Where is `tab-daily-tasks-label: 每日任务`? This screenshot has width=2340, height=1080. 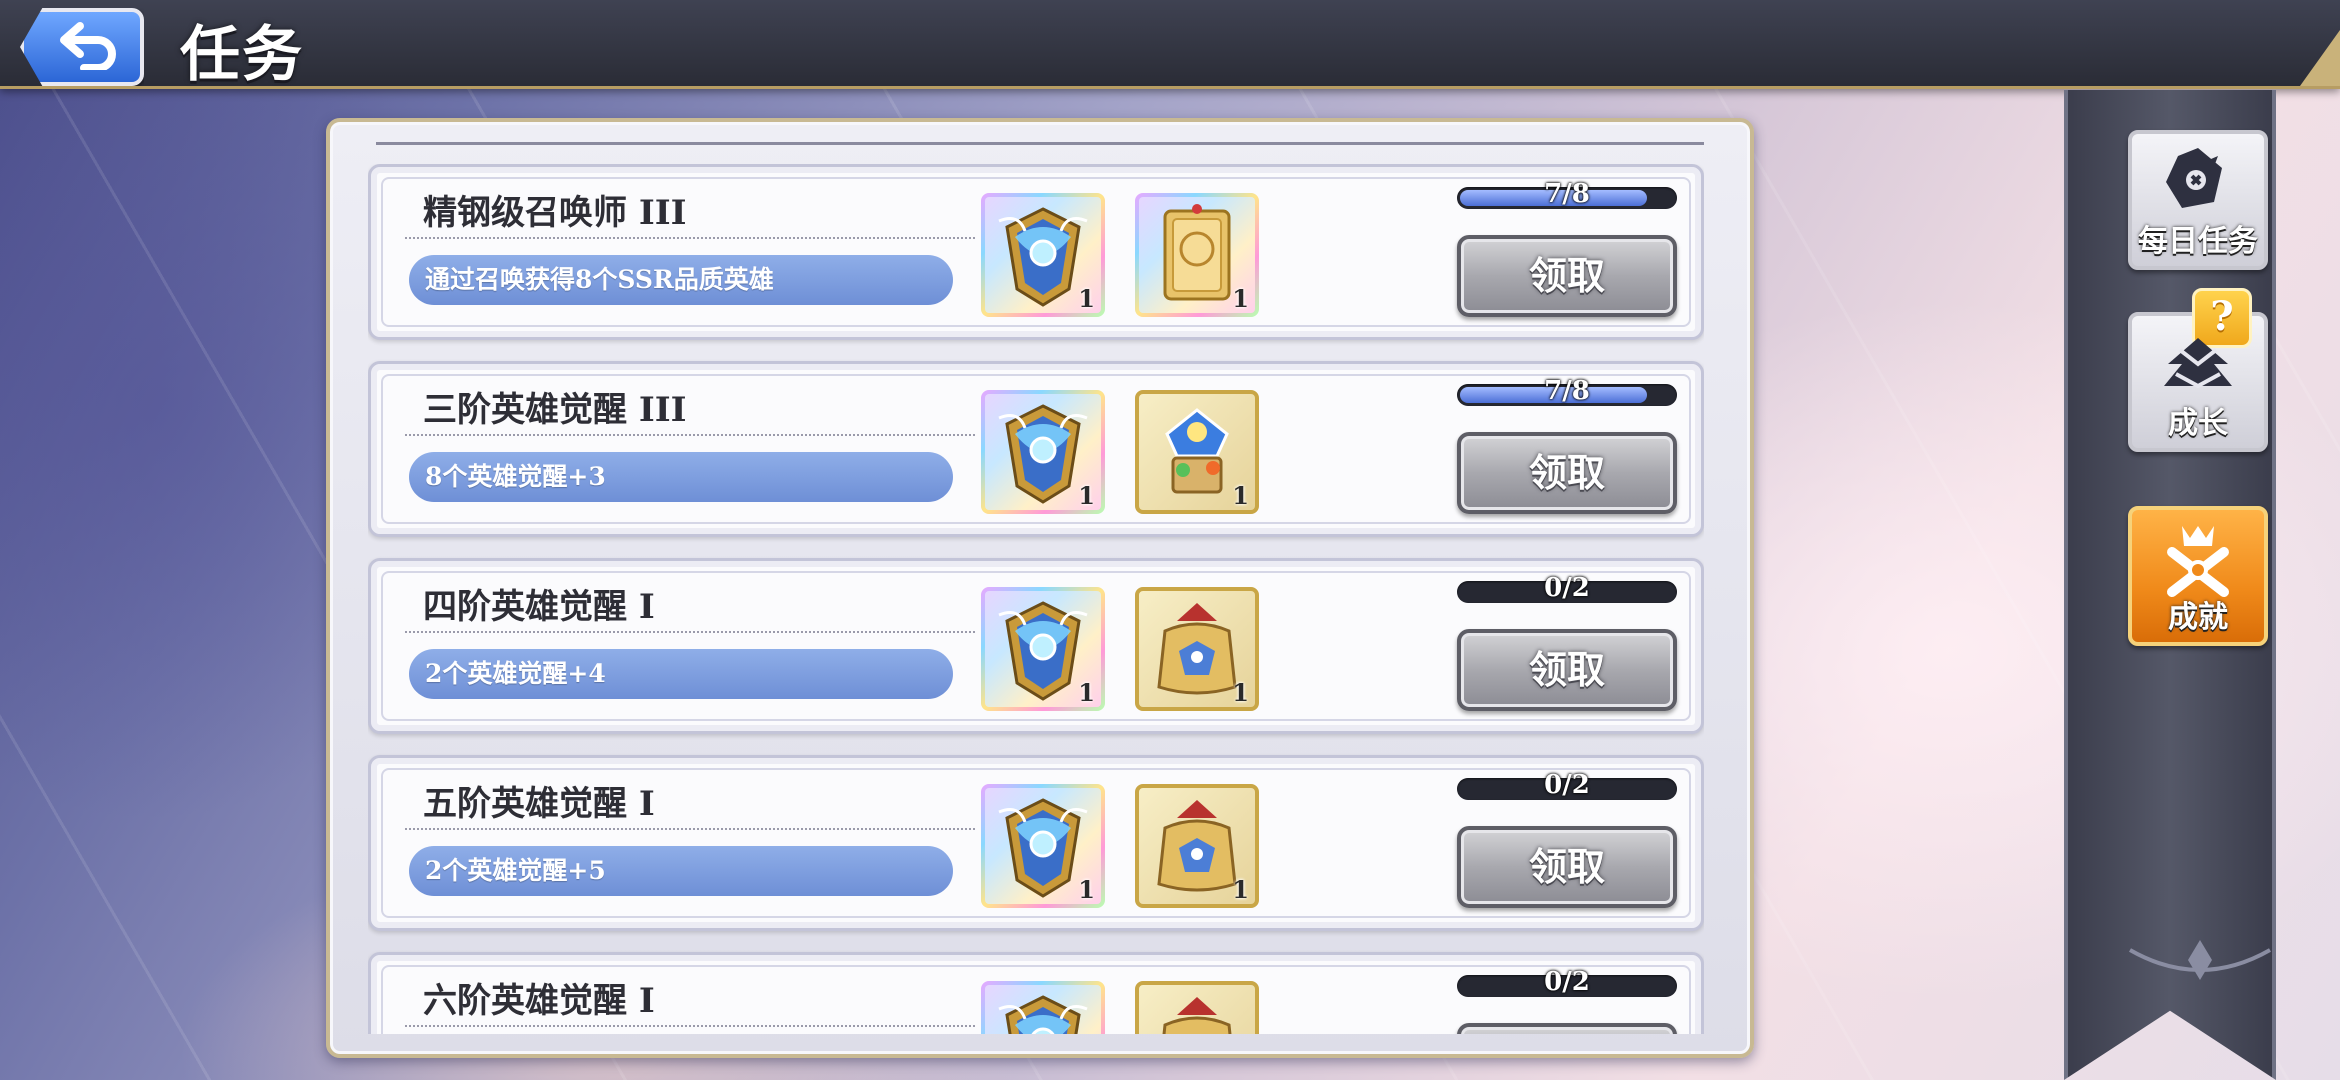 tab-daily-tasks-label: 每日任务 is located at coordinates (2198, 241).